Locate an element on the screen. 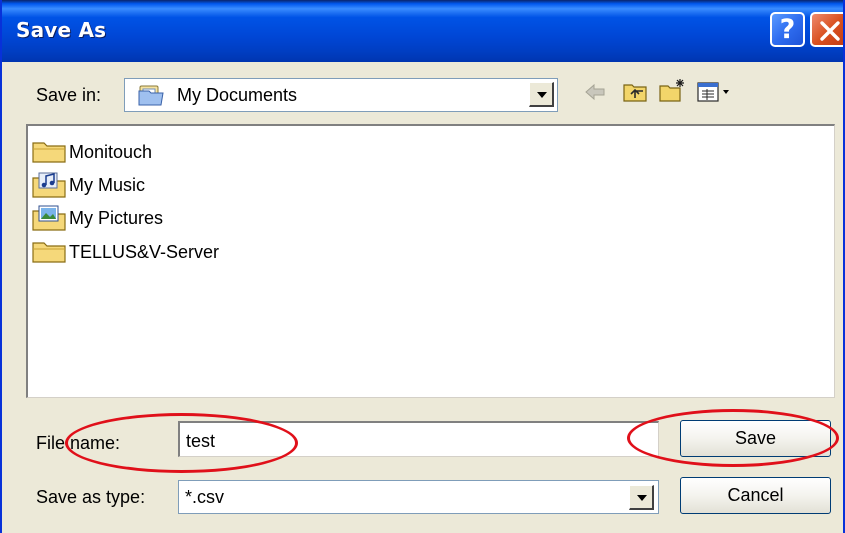 The width and height of the screenshot is (845, 533). save-as-type-value: *.csv is located at coordinates (205, 497).